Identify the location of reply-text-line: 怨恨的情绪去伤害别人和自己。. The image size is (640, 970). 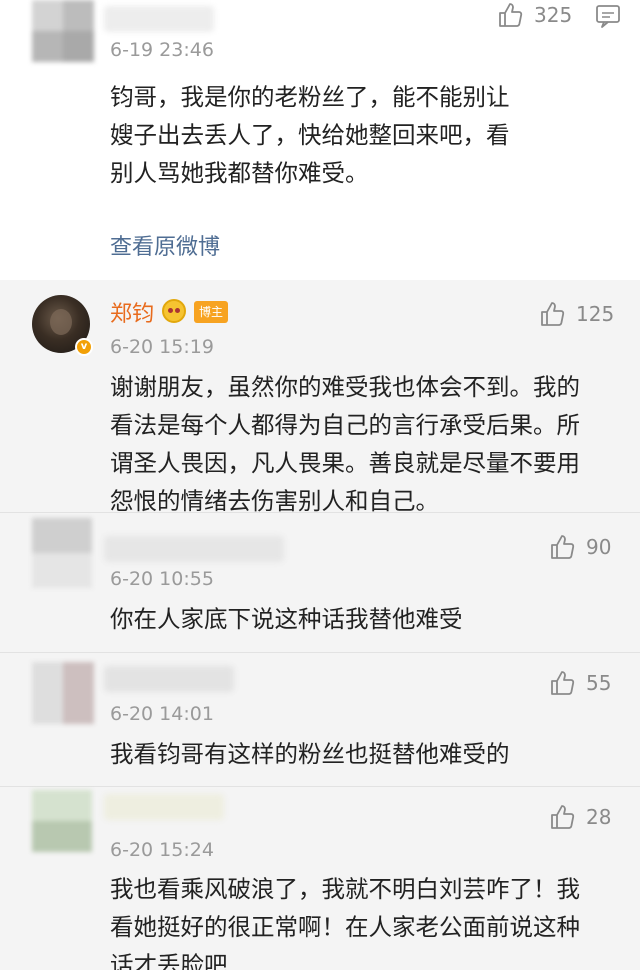
(274, 501).